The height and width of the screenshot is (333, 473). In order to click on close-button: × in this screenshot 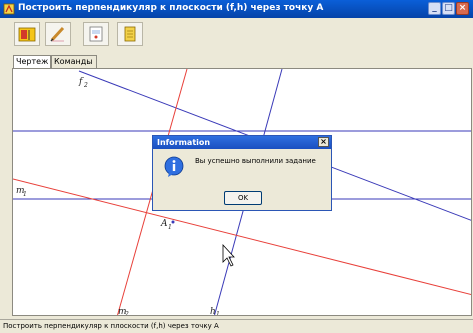, I will do `click(462, 8)`.